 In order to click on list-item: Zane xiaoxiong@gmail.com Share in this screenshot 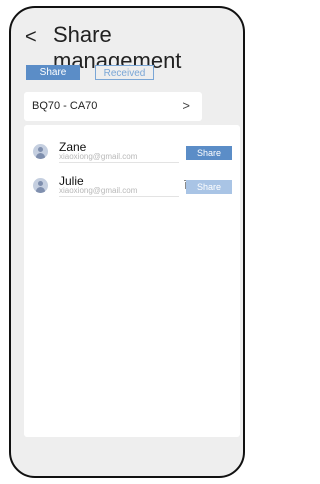, I will do `click(132, 155)`.